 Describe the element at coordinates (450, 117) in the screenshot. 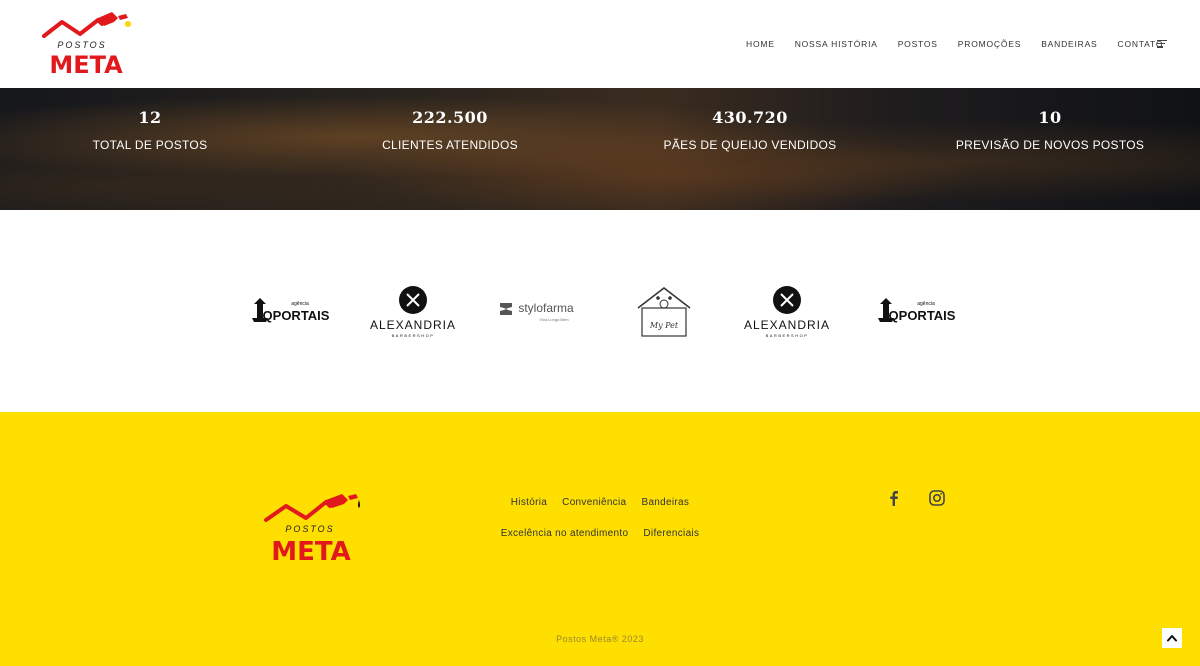

I see `stat-value: 222.500` at that location.